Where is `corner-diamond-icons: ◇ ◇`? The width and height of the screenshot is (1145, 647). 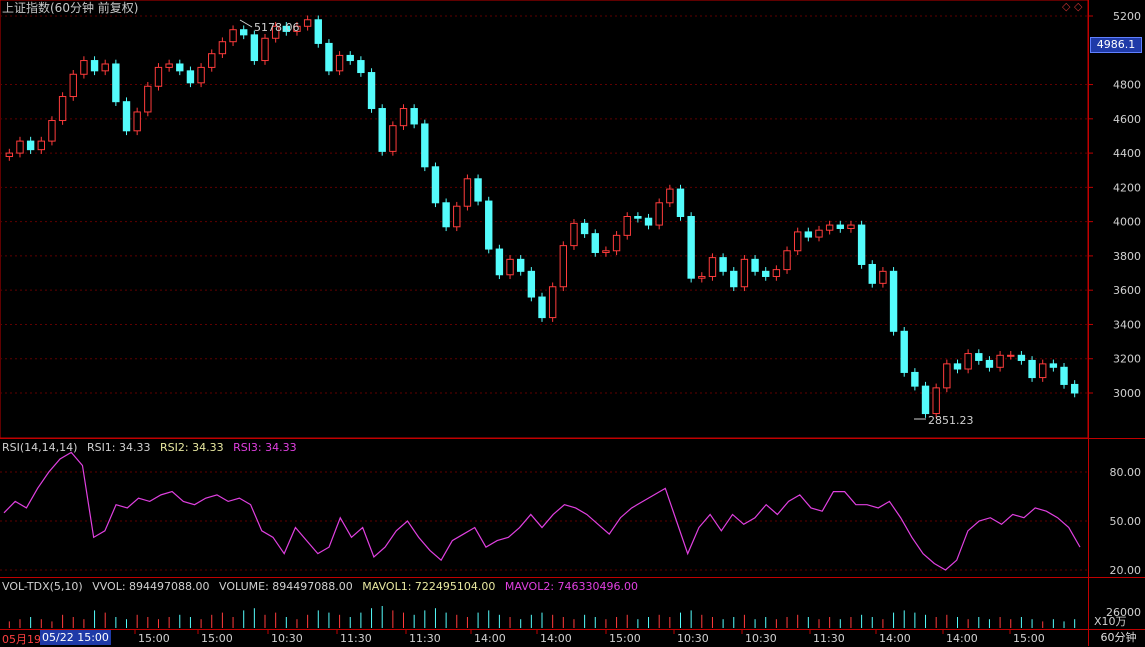 corner-diamond-icons: ◇ ◇ is located at coordinates (1072, 7).